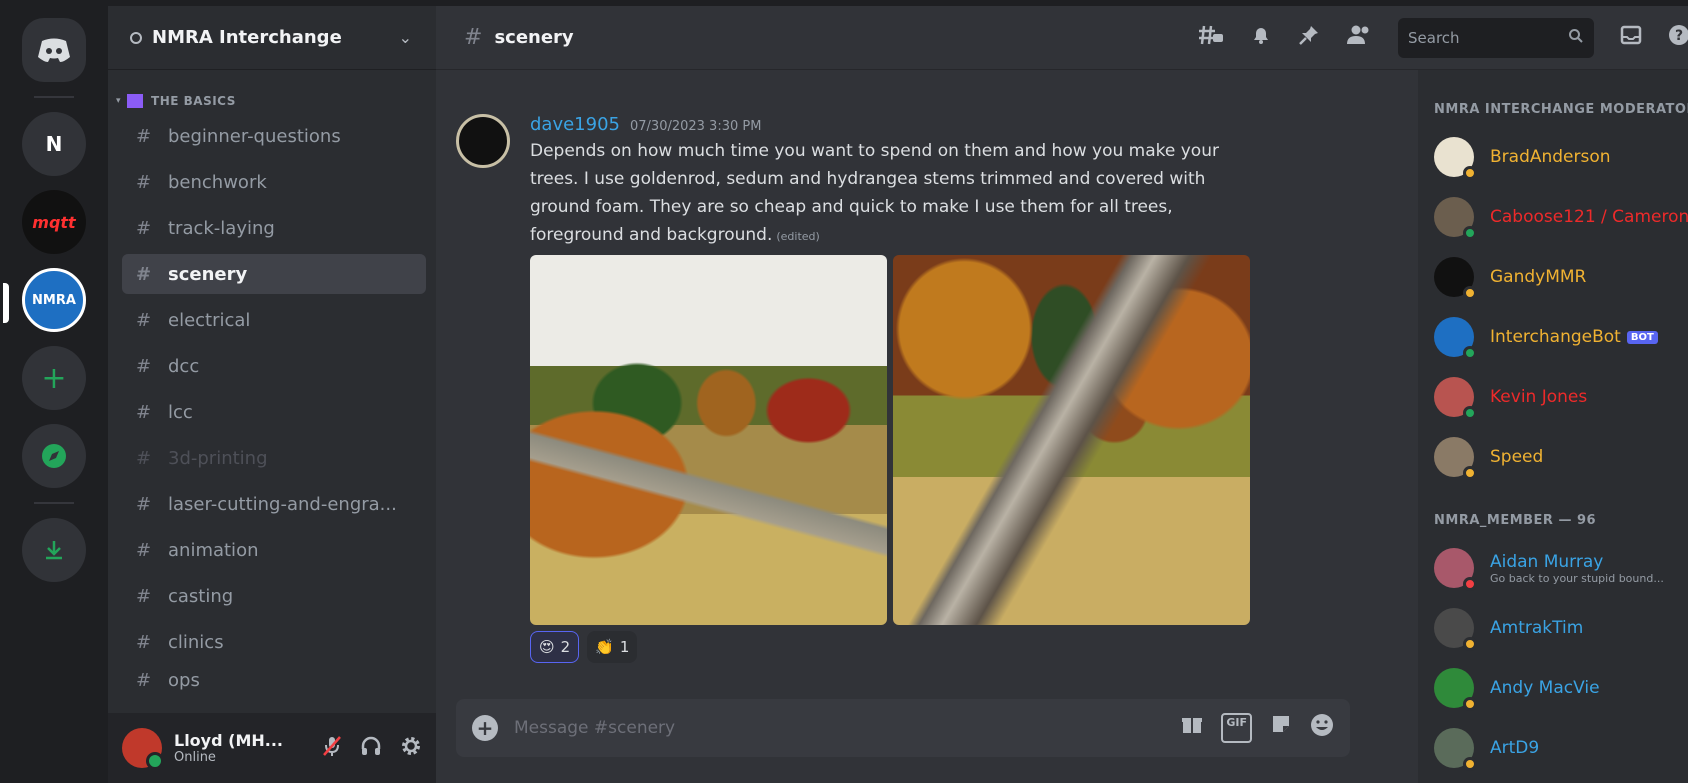 The image size is (1688, 783). What do you see at coordinates (473, 37) in the screenshot?
I see `forum-channel-icon: #` at bounding box center [473, 37].